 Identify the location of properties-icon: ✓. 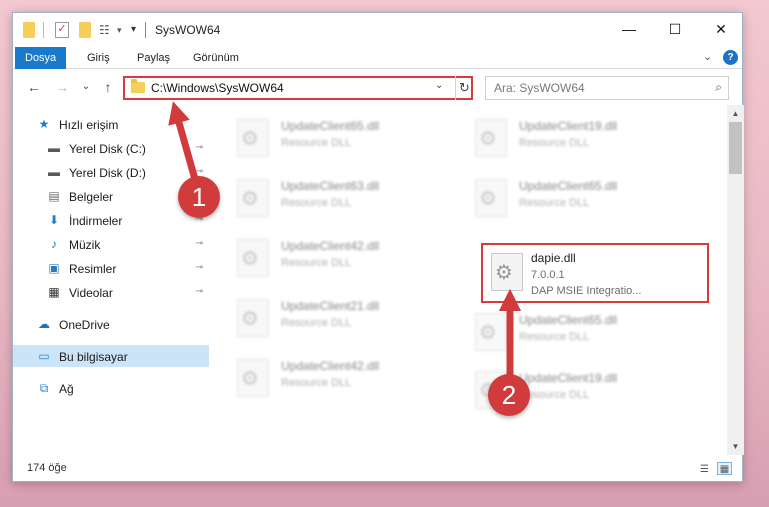
(62, 30).